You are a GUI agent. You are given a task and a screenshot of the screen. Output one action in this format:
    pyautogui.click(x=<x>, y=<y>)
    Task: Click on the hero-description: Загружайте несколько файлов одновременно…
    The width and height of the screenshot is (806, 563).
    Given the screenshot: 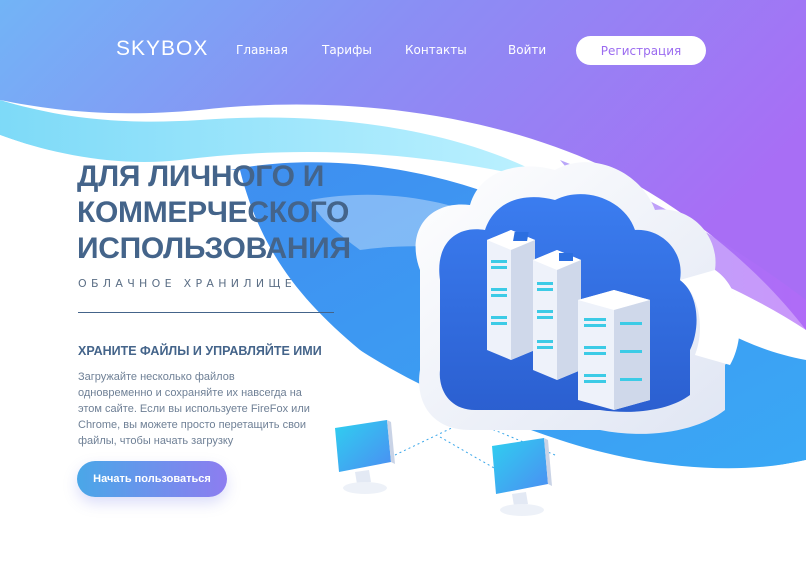 What is the action you would take?
    pyautogui.click(x=210, y=409)
    